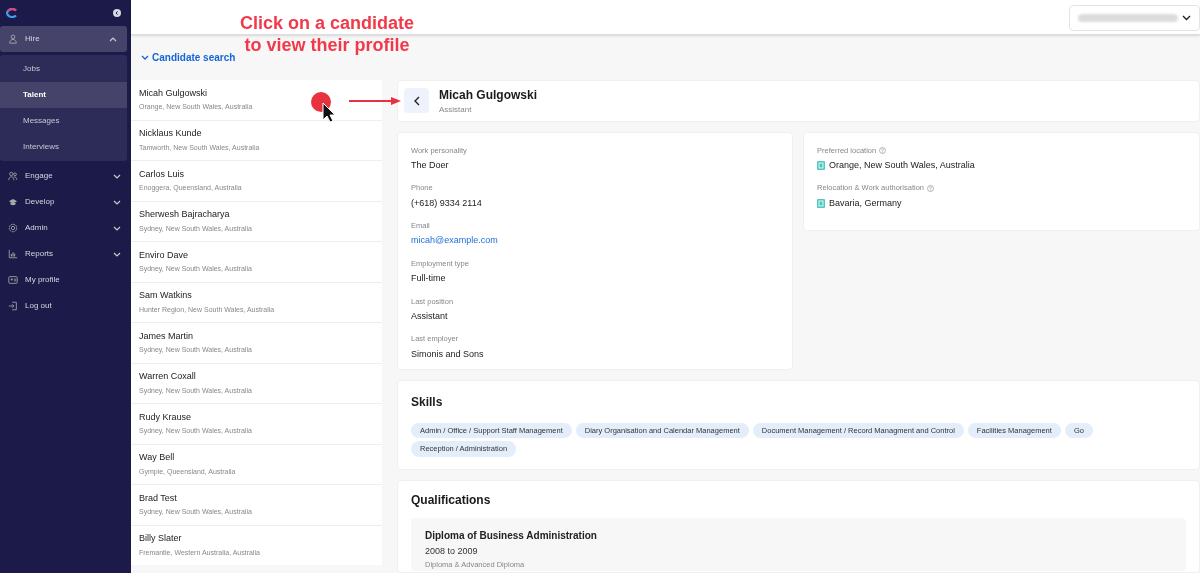 The width and height of the screenshot is (1200, 573). Describe the element at coordinates (427, 403) in the screenshot. I see `section-title: Skills` at that location.